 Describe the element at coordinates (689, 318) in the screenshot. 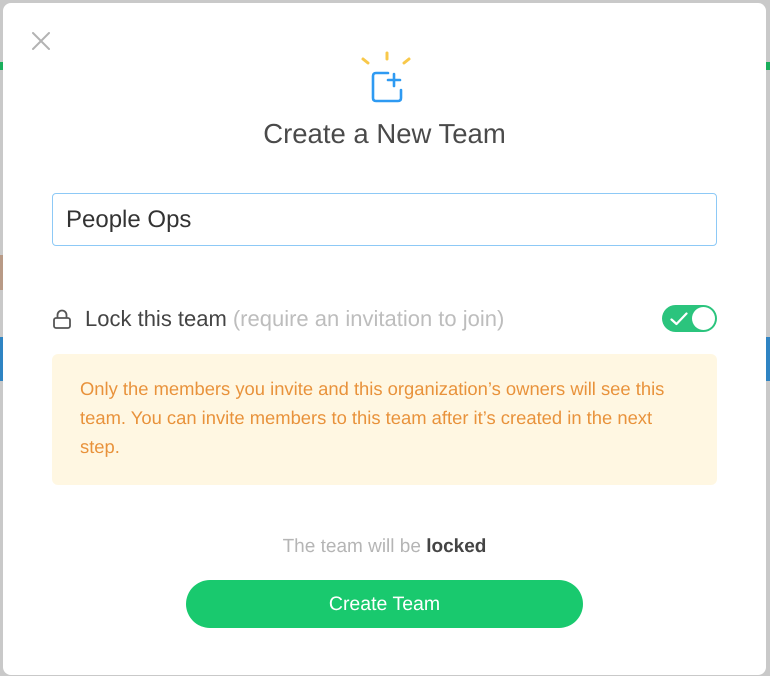

I see `lock-toggle` at that location.